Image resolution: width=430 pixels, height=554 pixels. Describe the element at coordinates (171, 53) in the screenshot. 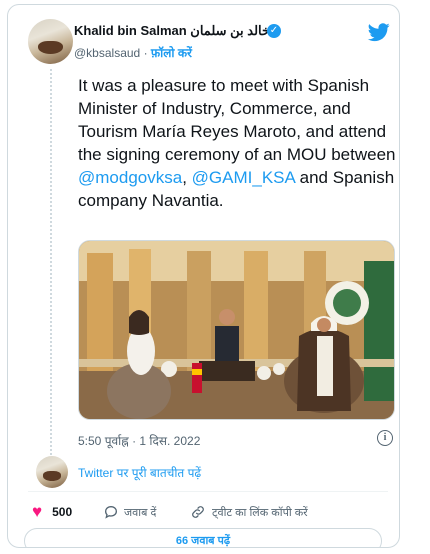

I see `follow-link: फ़ॉलो करें` at that location.